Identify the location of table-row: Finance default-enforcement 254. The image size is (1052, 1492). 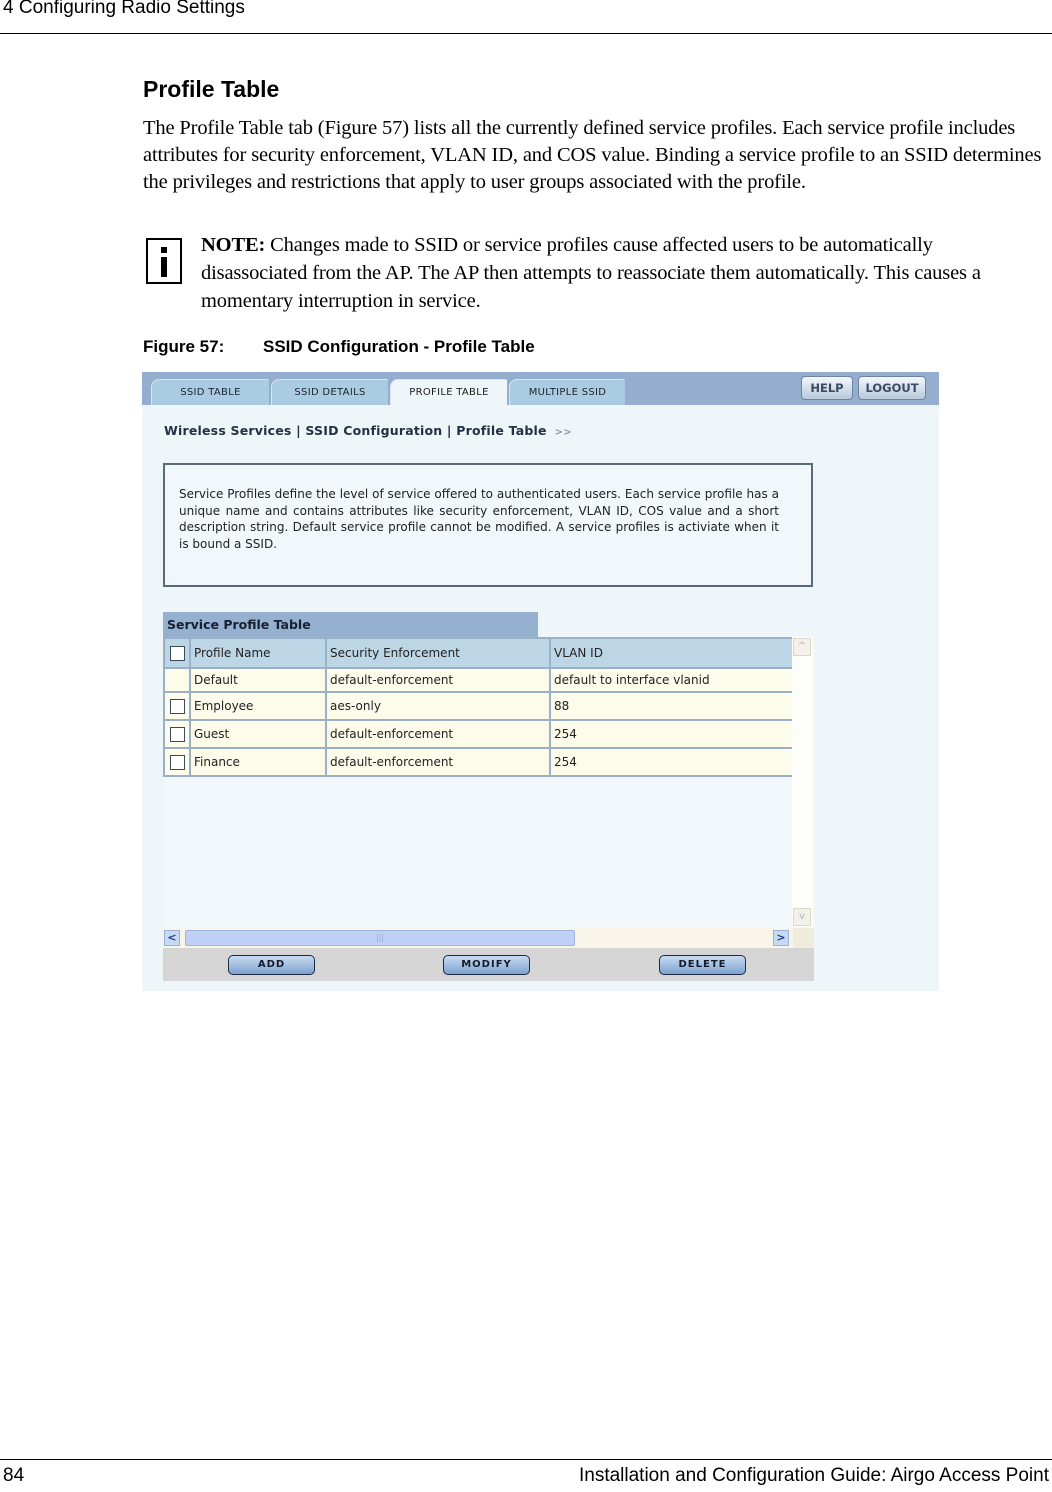
(479, 762).